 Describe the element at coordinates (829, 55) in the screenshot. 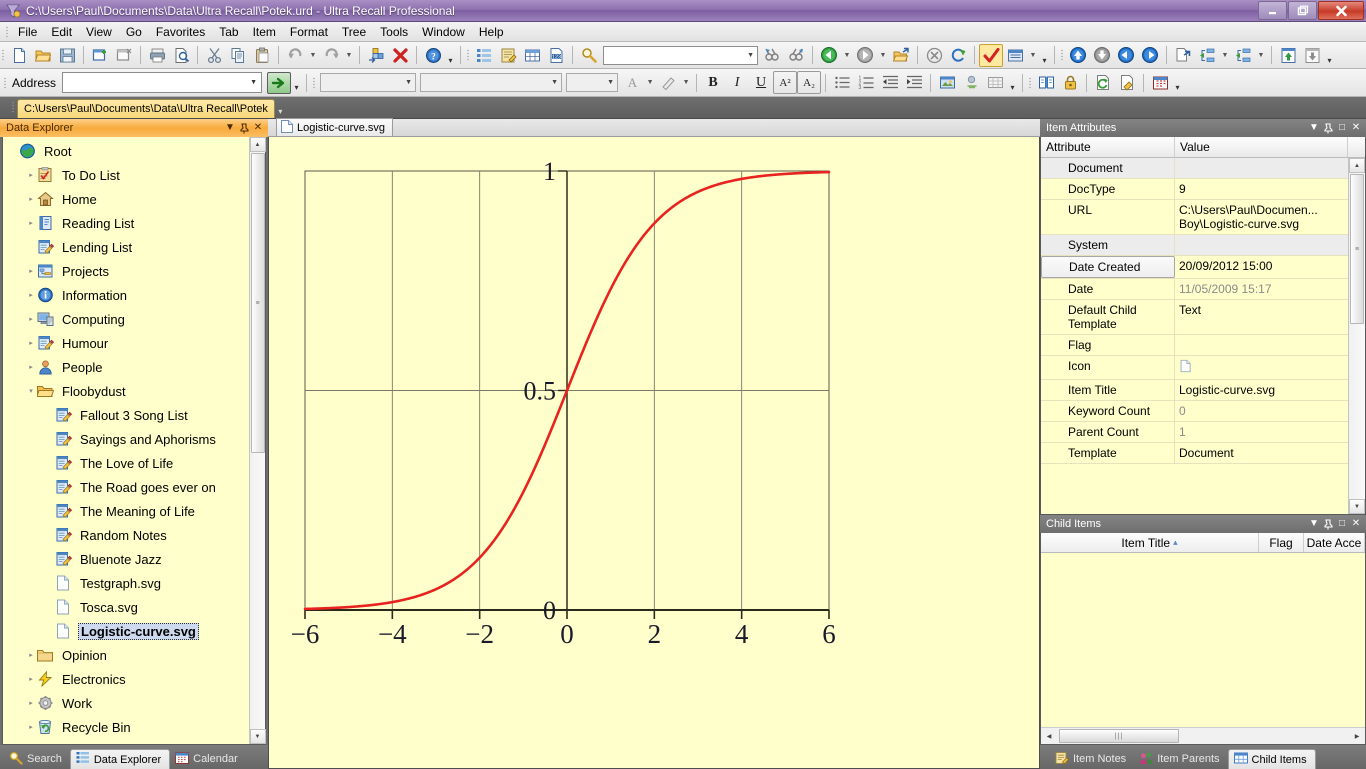

I see `back-icon` at that location.